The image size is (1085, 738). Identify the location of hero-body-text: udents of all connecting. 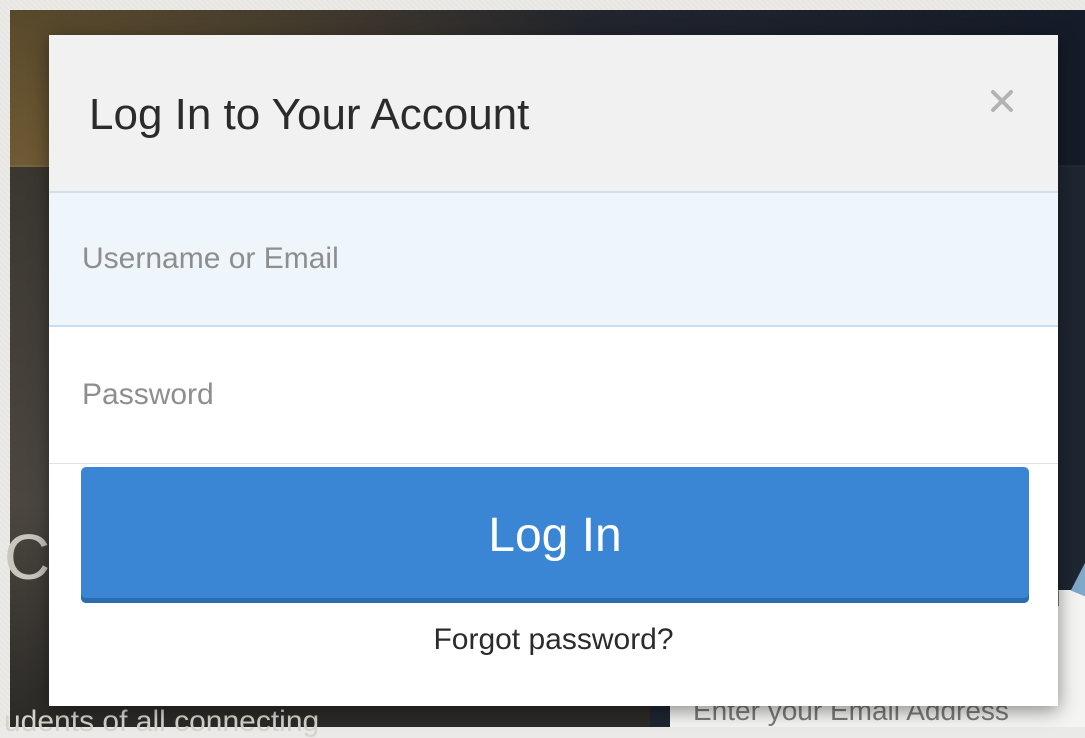
(162, 721).